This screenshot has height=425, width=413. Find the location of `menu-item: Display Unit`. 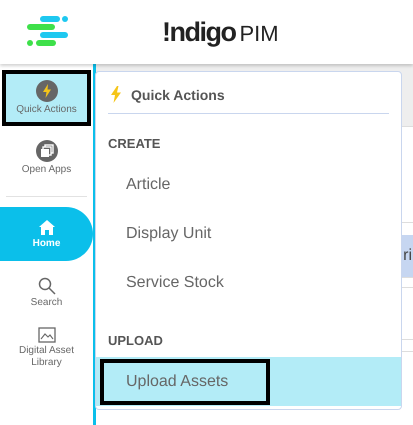

menu-item: Display Unit is located at coordinates (160, 233).